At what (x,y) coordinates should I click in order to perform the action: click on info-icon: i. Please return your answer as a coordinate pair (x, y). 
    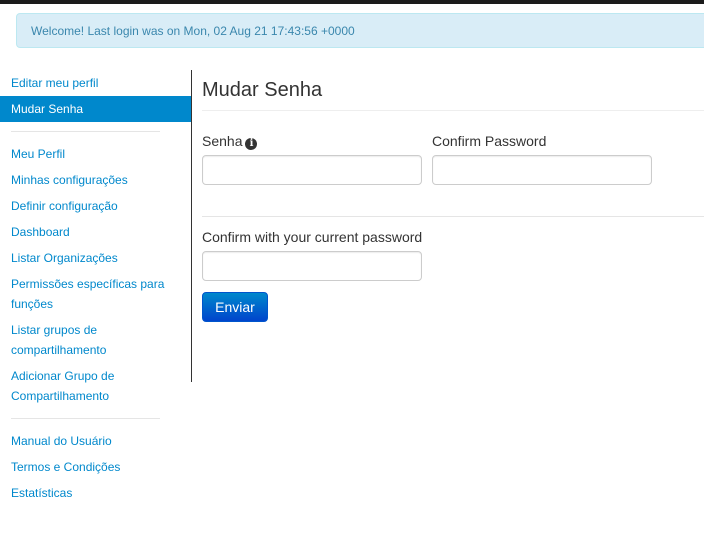
    Looking at the image, I should click on (251, 144).